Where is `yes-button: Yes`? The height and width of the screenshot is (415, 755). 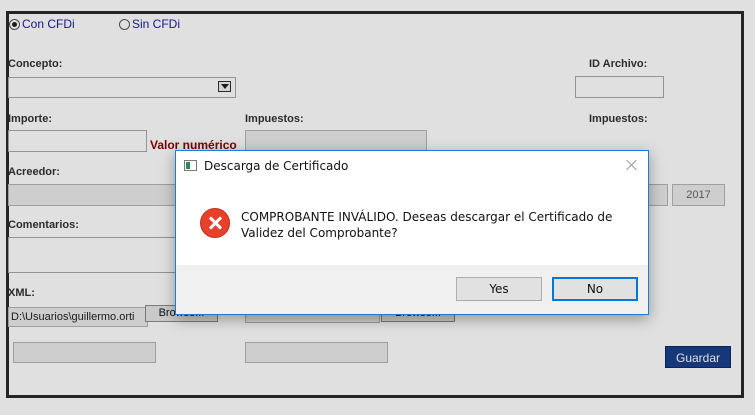 yes-button: Yes is located at coordinates (499, 289).